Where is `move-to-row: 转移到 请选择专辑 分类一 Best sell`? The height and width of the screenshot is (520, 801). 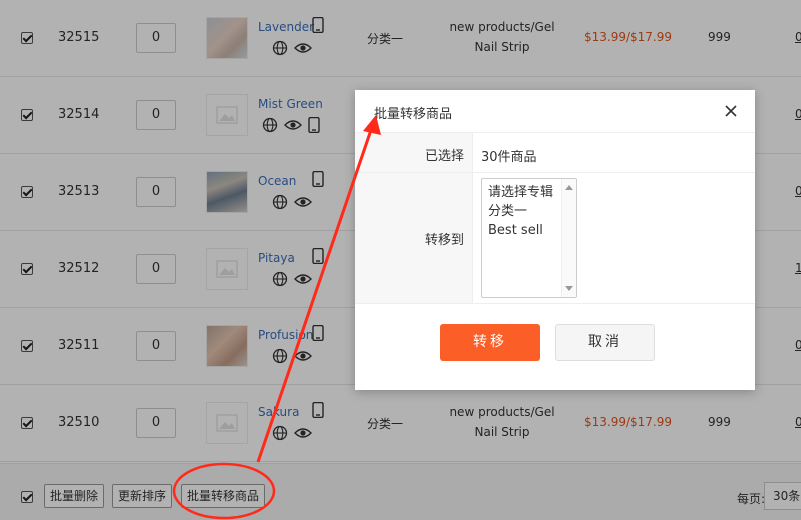 move-to-row: 转移到 请选择专辑 分类一 Best sell is located at coordinates (555, 238).